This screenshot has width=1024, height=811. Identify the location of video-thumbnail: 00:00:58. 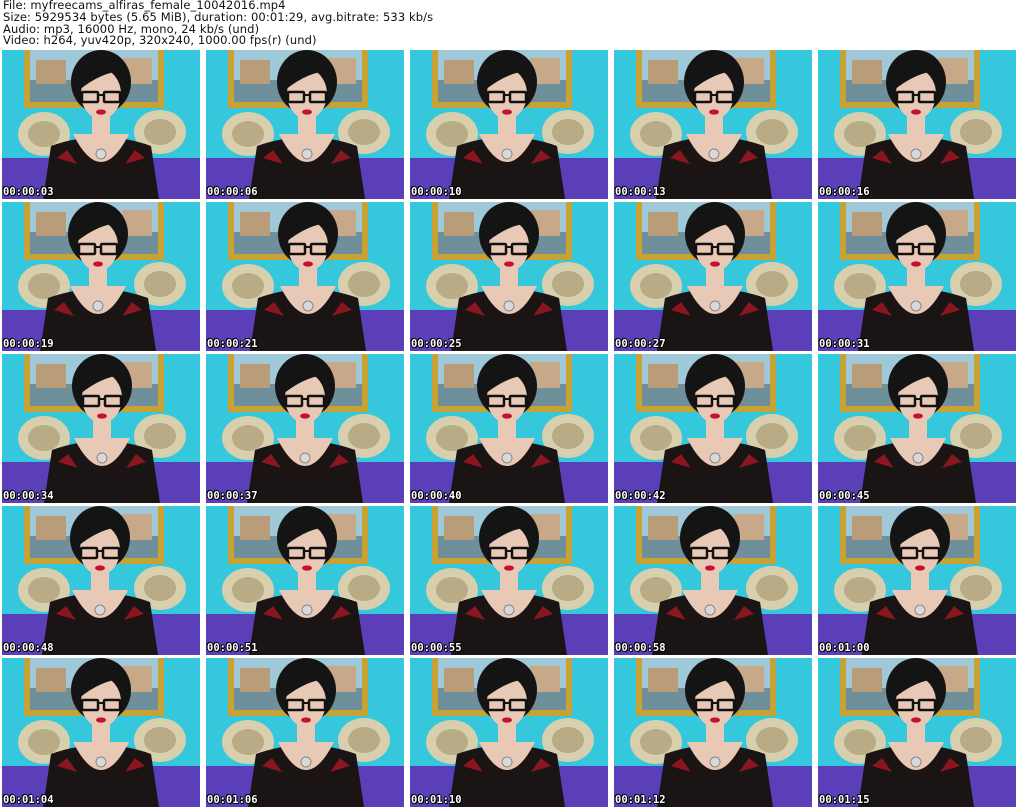
(713, 580).